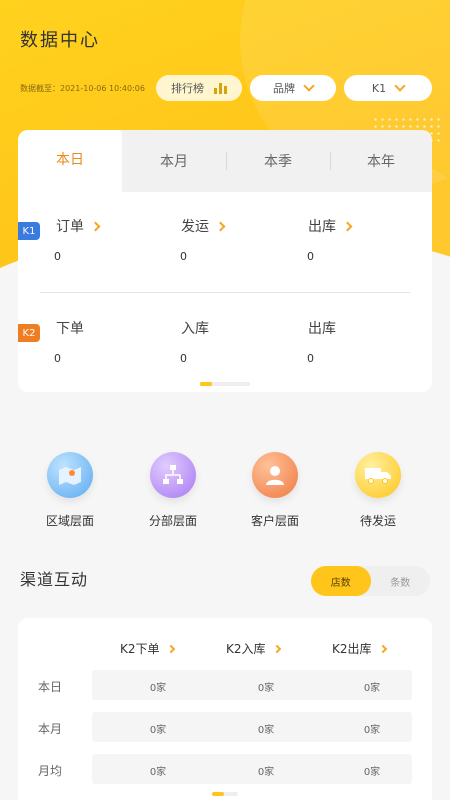 Image resolution: width=450 pixels, height=800 pixels. Describe the element at coordinates (60, 40) in the screenshot. I see `page-title: 数据中心` at that location.